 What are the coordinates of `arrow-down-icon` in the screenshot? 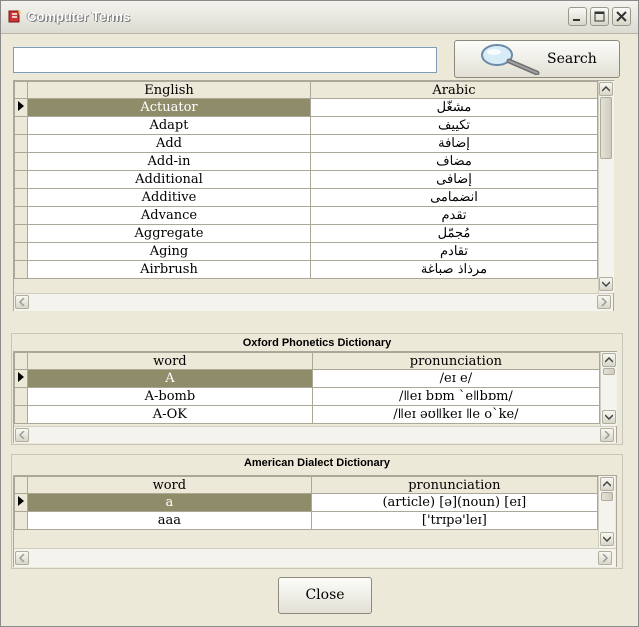 It's located at (607, 539).